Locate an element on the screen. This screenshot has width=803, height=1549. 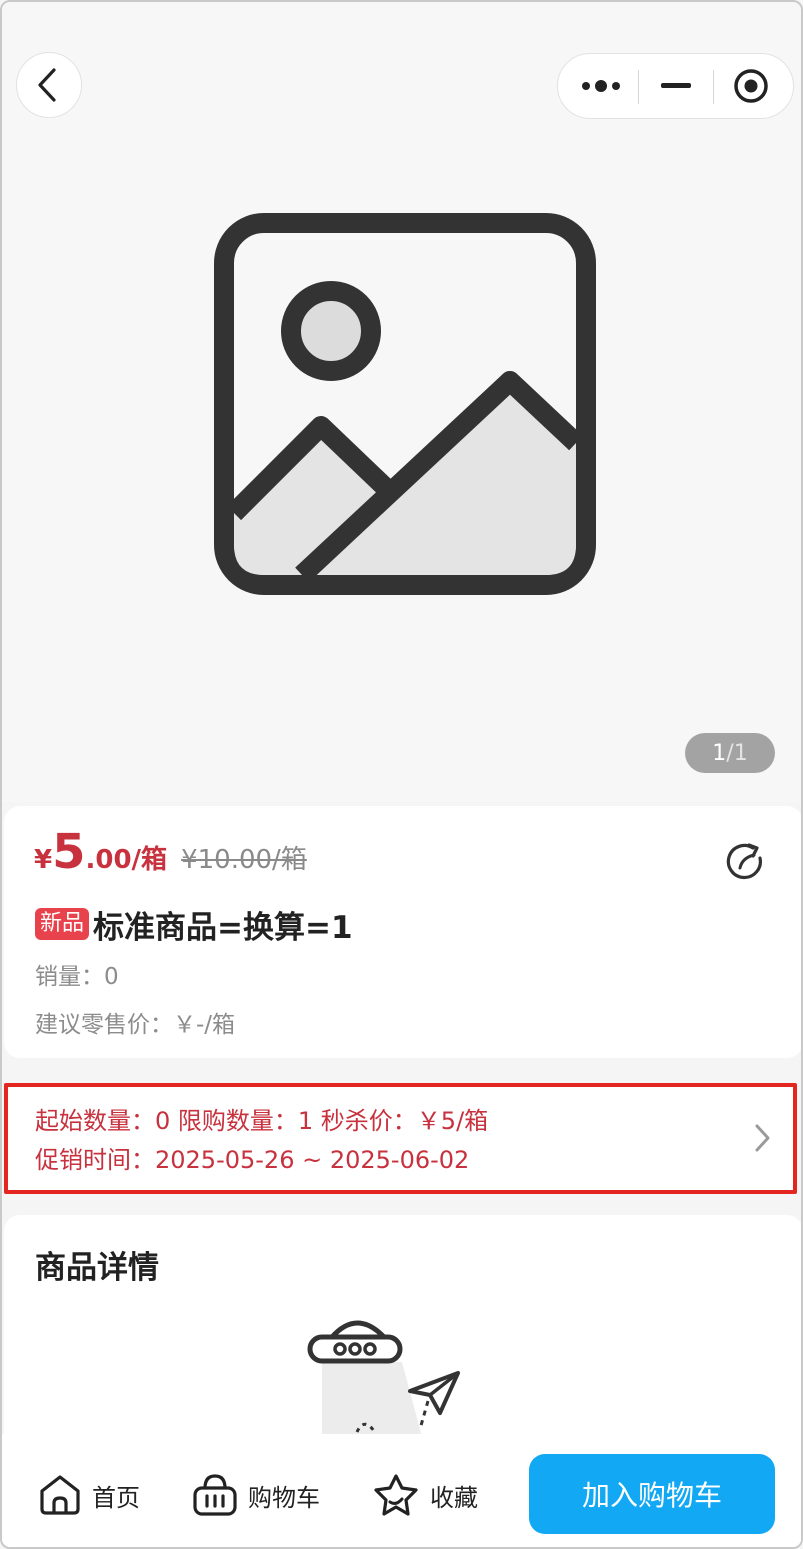
suggested-retail-price: 建议零售价：￥-/箱 is located at coordinates (135, 1025).